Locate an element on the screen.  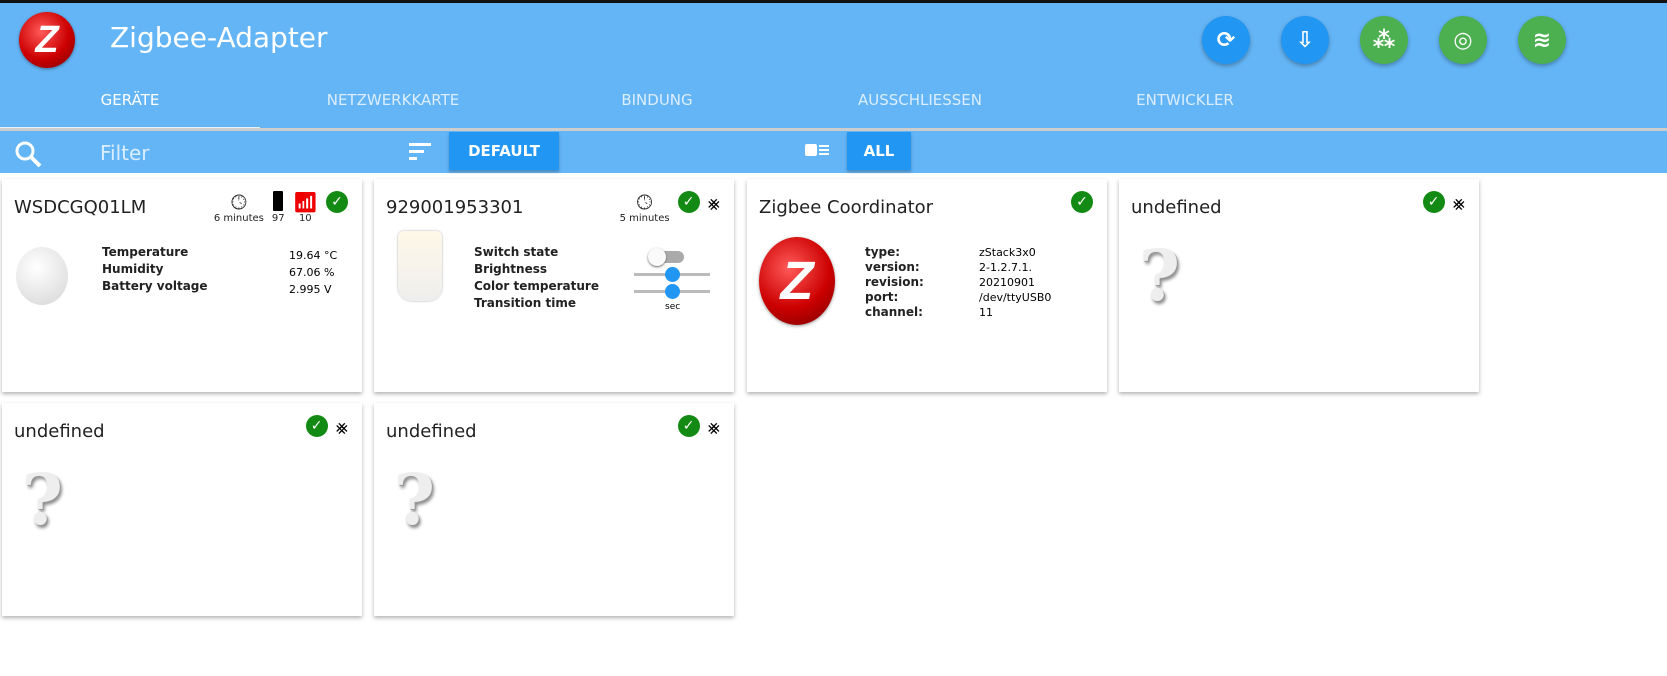
device-name: WSDCGQ01LM is located at coordinates (80, 207).